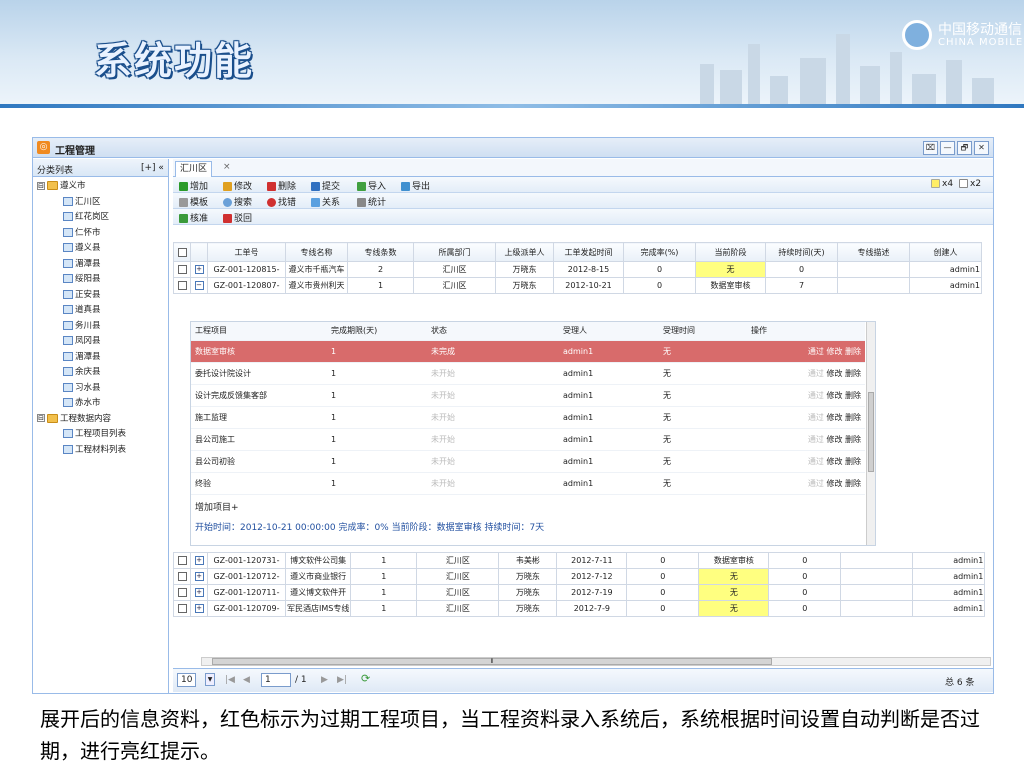  What do you see at coordinates (82, 202) in the screenshot?
I see `tree-item: 汇川区` at bounding box center [82, 202].